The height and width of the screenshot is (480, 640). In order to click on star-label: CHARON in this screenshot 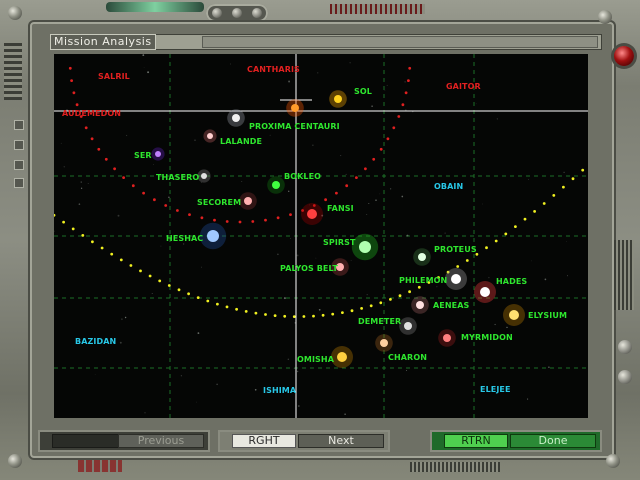, I will do `click(407, 357)`.